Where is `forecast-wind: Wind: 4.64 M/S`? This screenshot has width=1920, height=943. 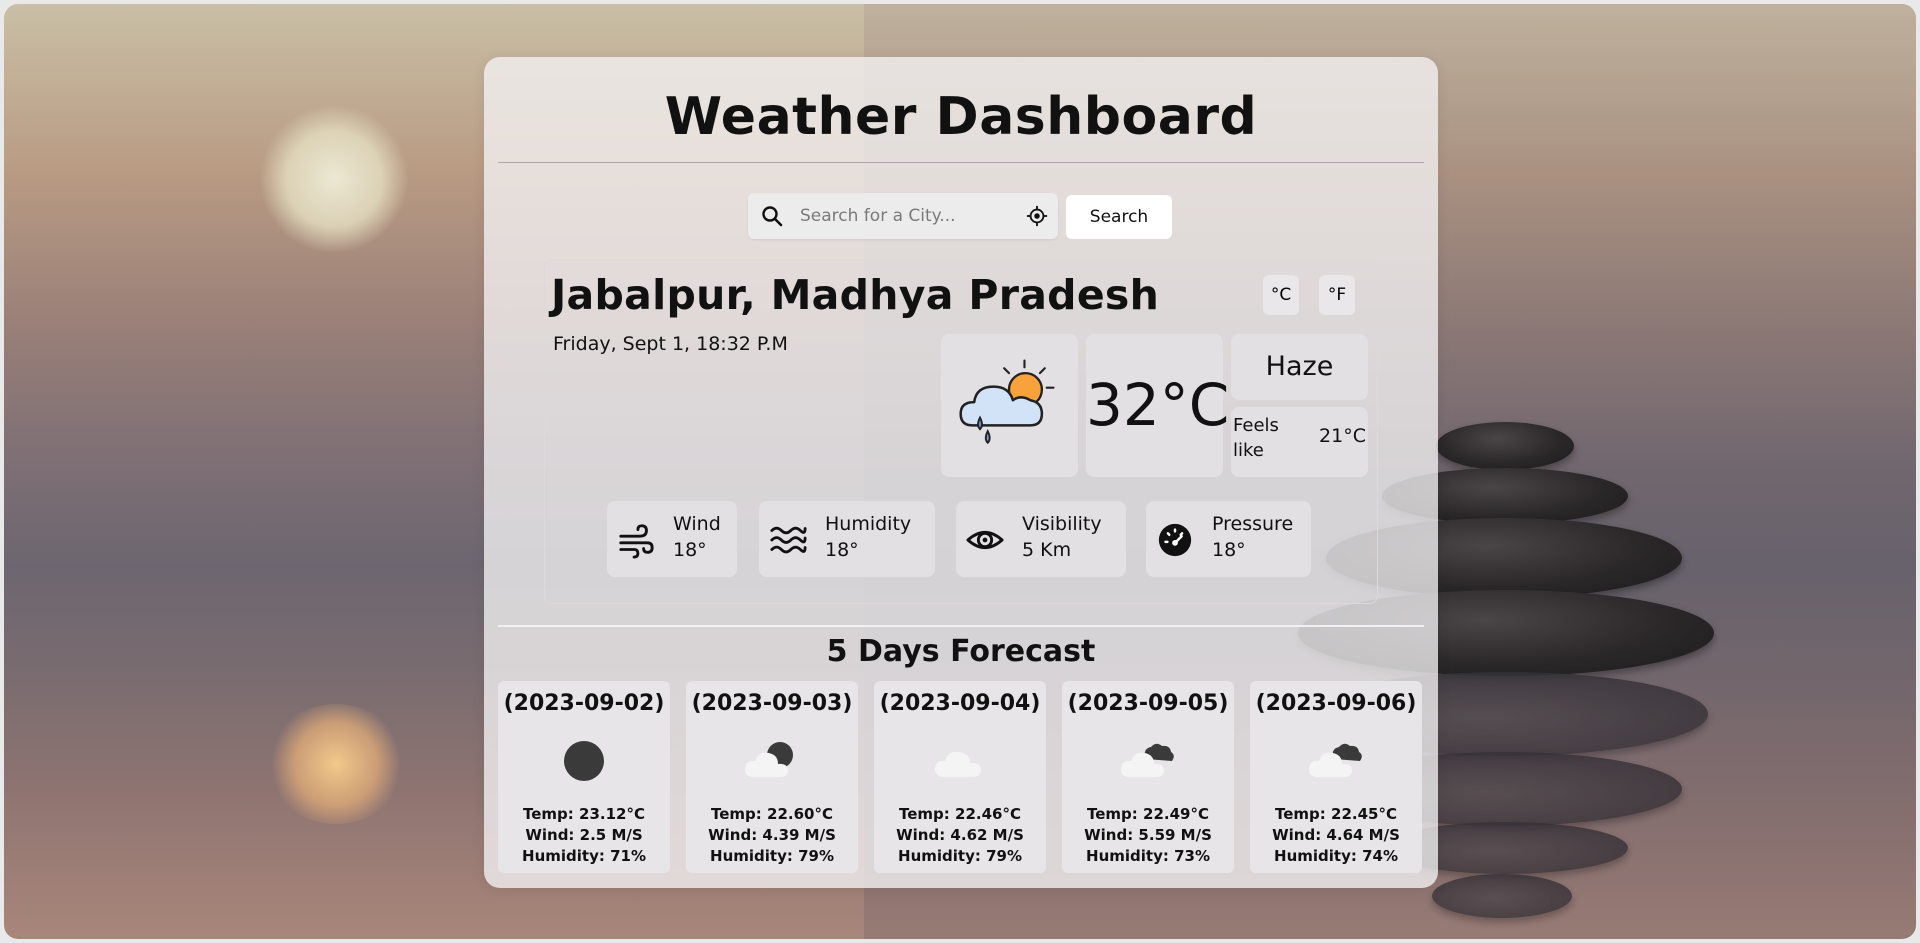 forecast-wind: Wind: 4.64 M/S is located at coordinates (1336, 835).